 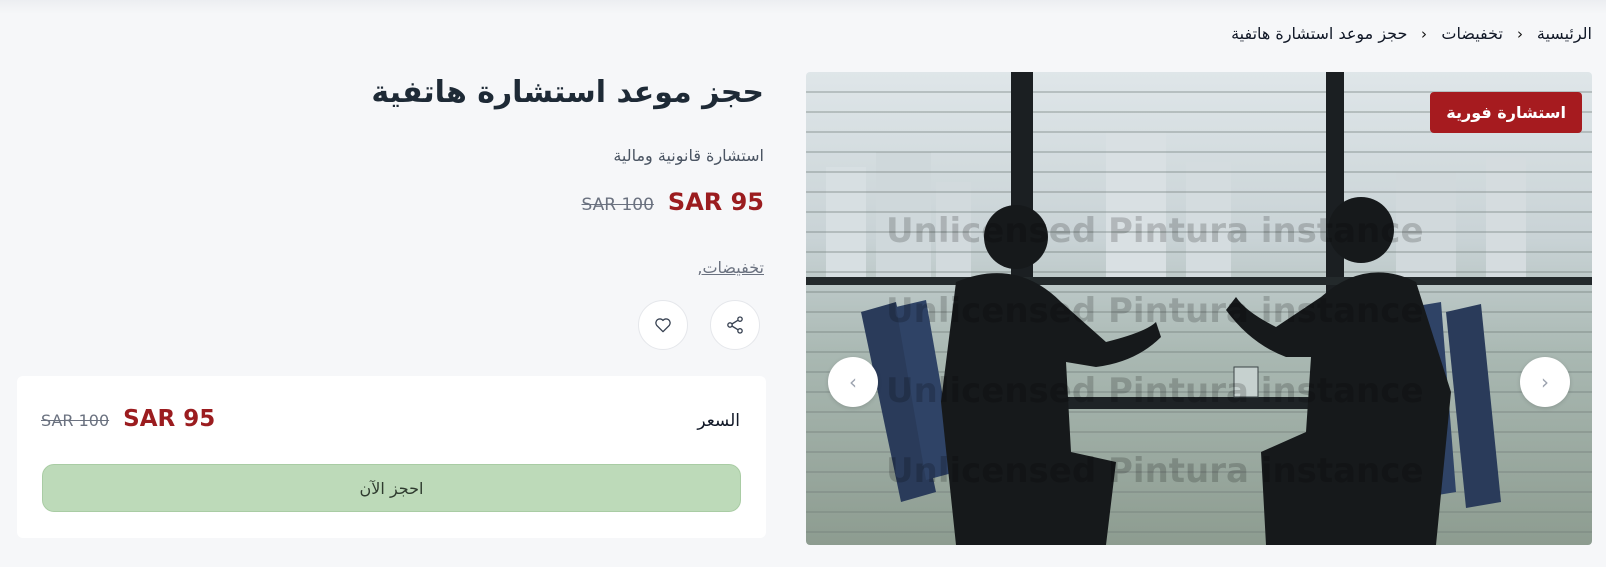 What do you see at coordinates (803, 7) in the screenshot?
I see `top-fade` at bounding box center [803, 7].